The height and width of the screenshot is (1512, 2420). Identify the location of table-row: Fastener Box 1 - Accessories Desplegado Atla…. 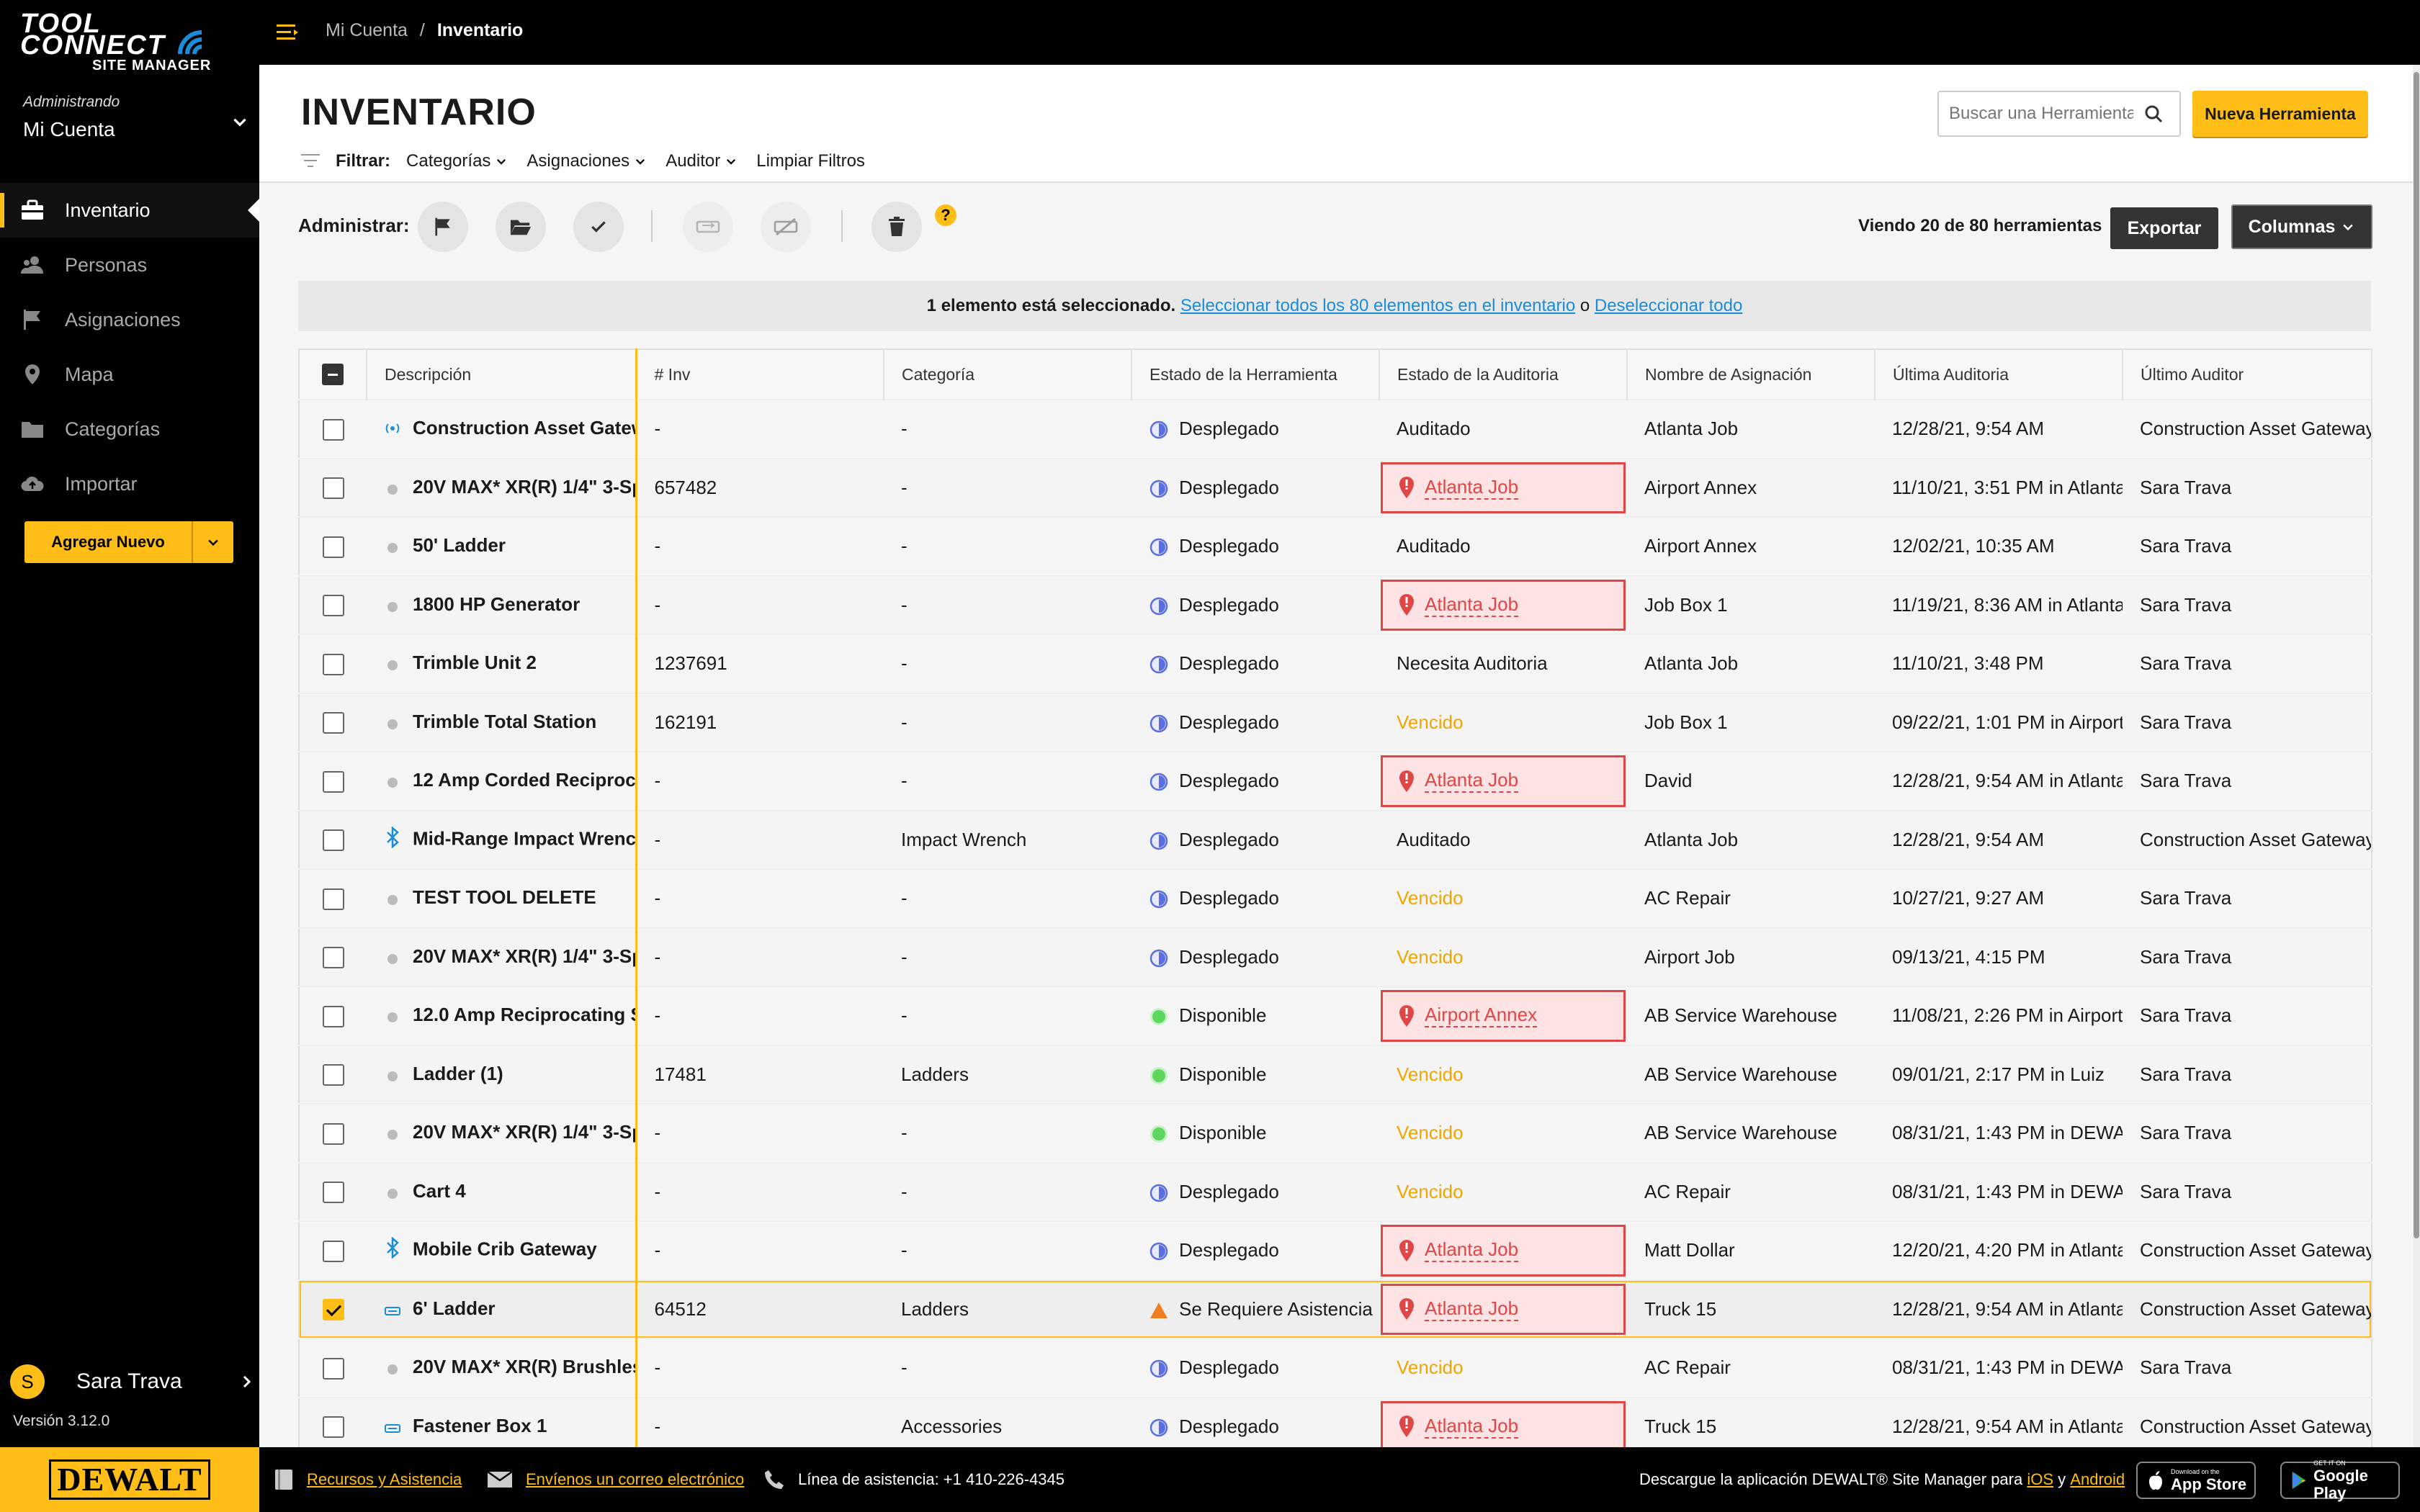
(1335, 1422).